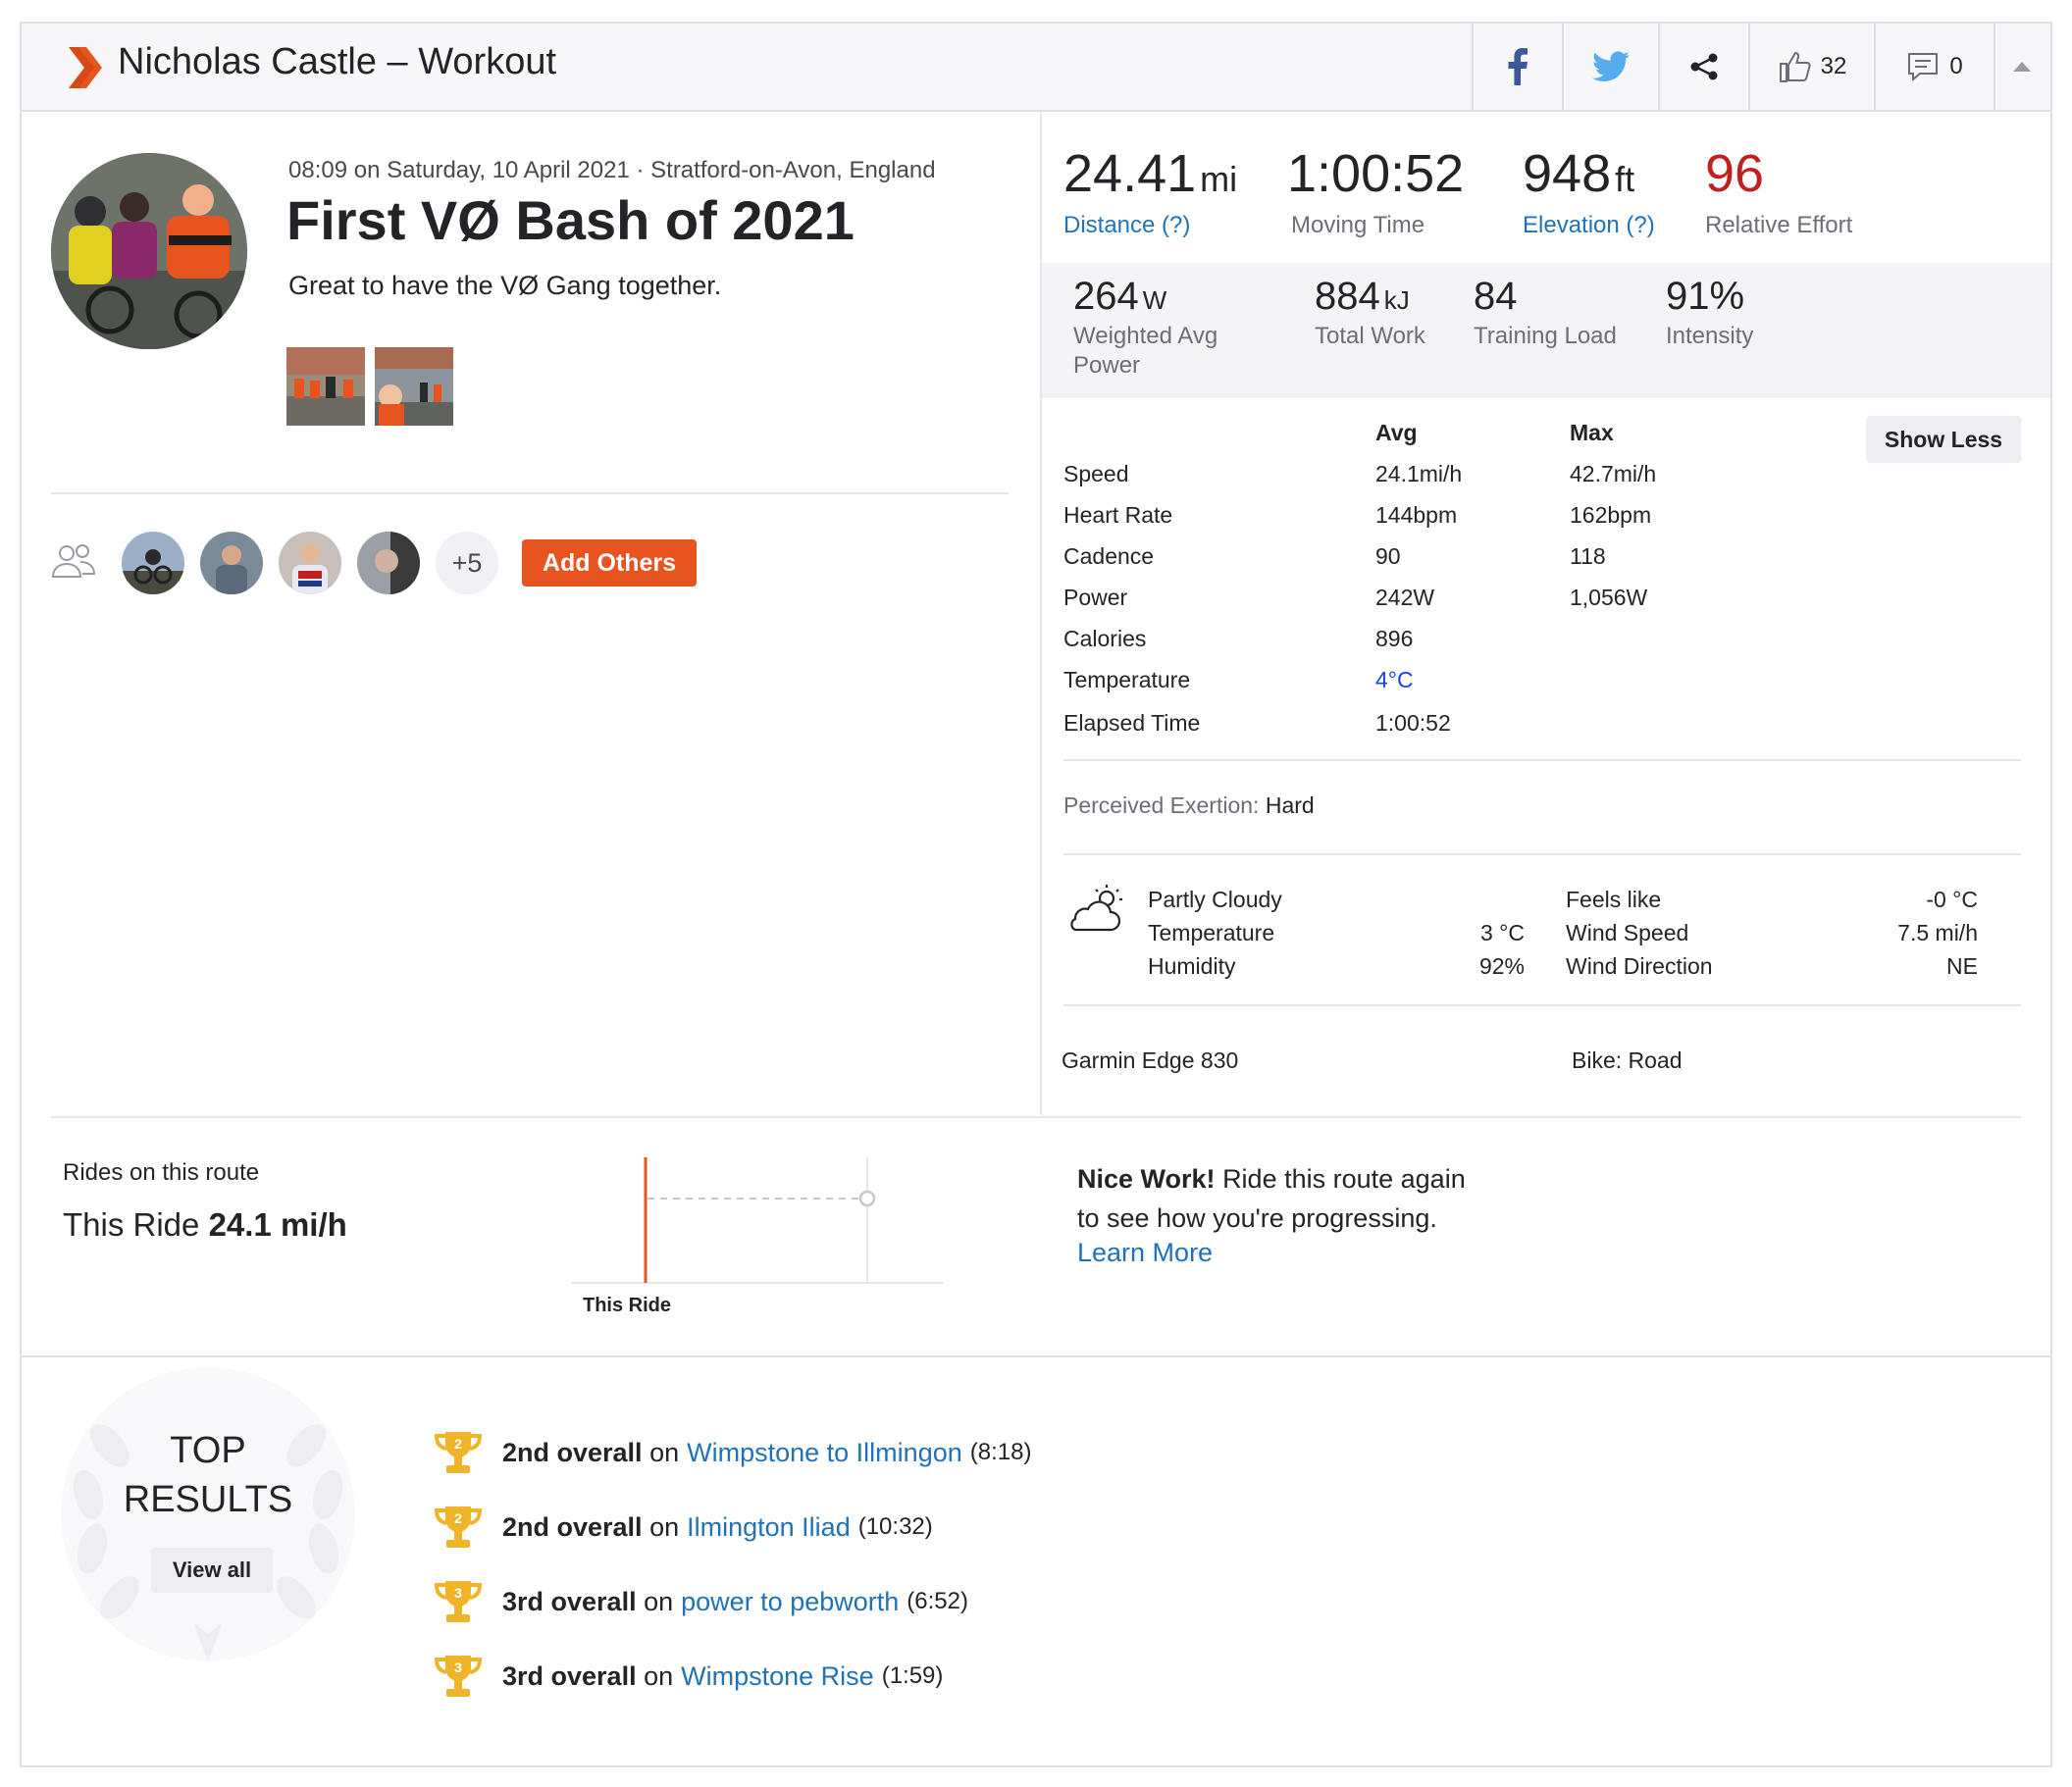 This screenshot has width=2072, height=1787. Describe the element at coordinates (1937, 933) in the screenshot. I see `wind-speed-value: 7.5 mi/h` at that location.